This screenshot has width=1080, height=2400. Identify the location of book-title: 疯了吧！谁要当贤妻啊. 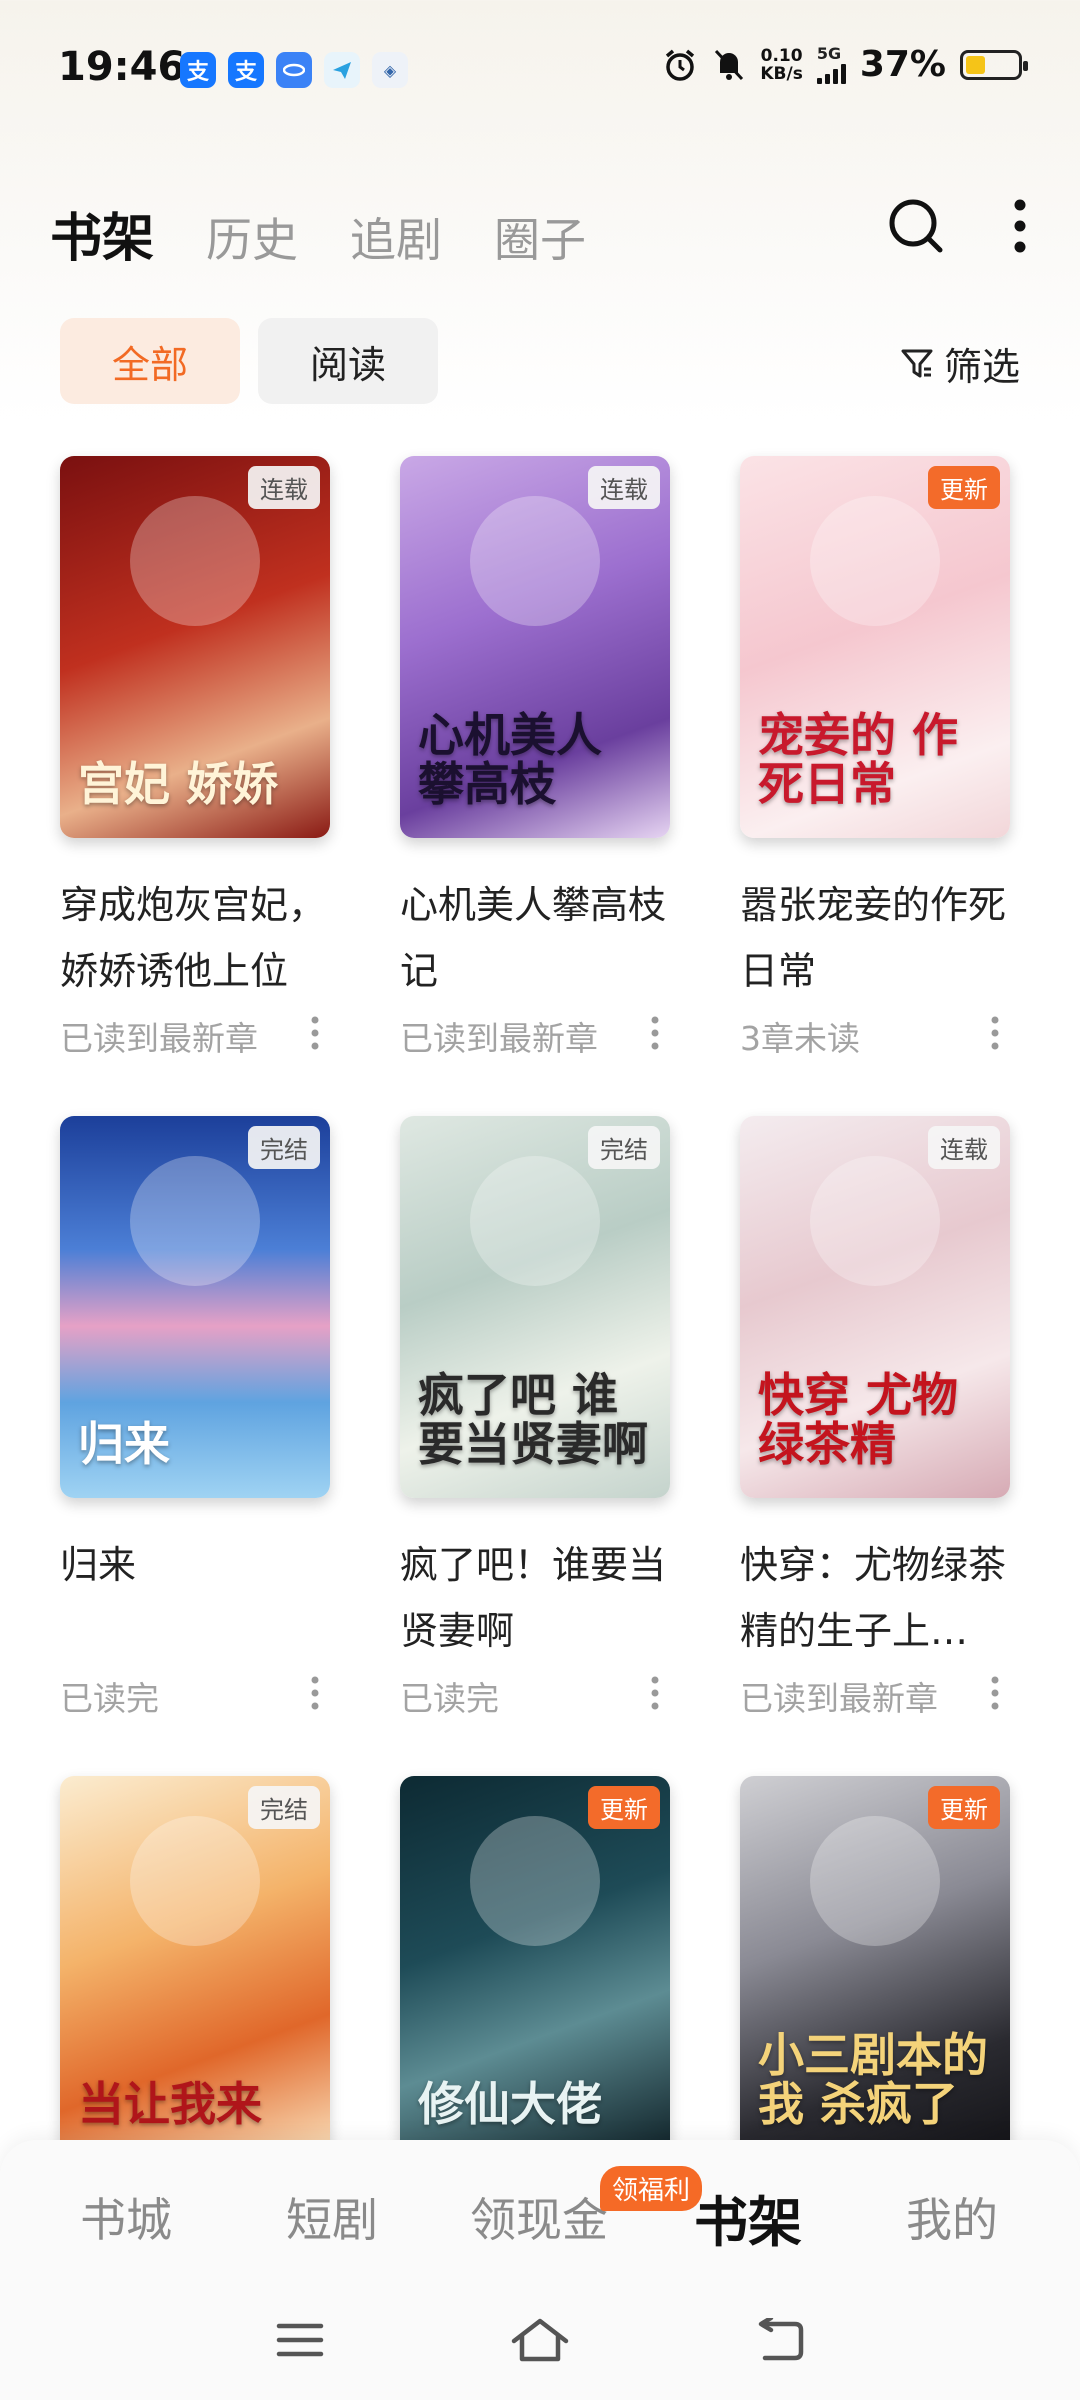
(535, 1598).